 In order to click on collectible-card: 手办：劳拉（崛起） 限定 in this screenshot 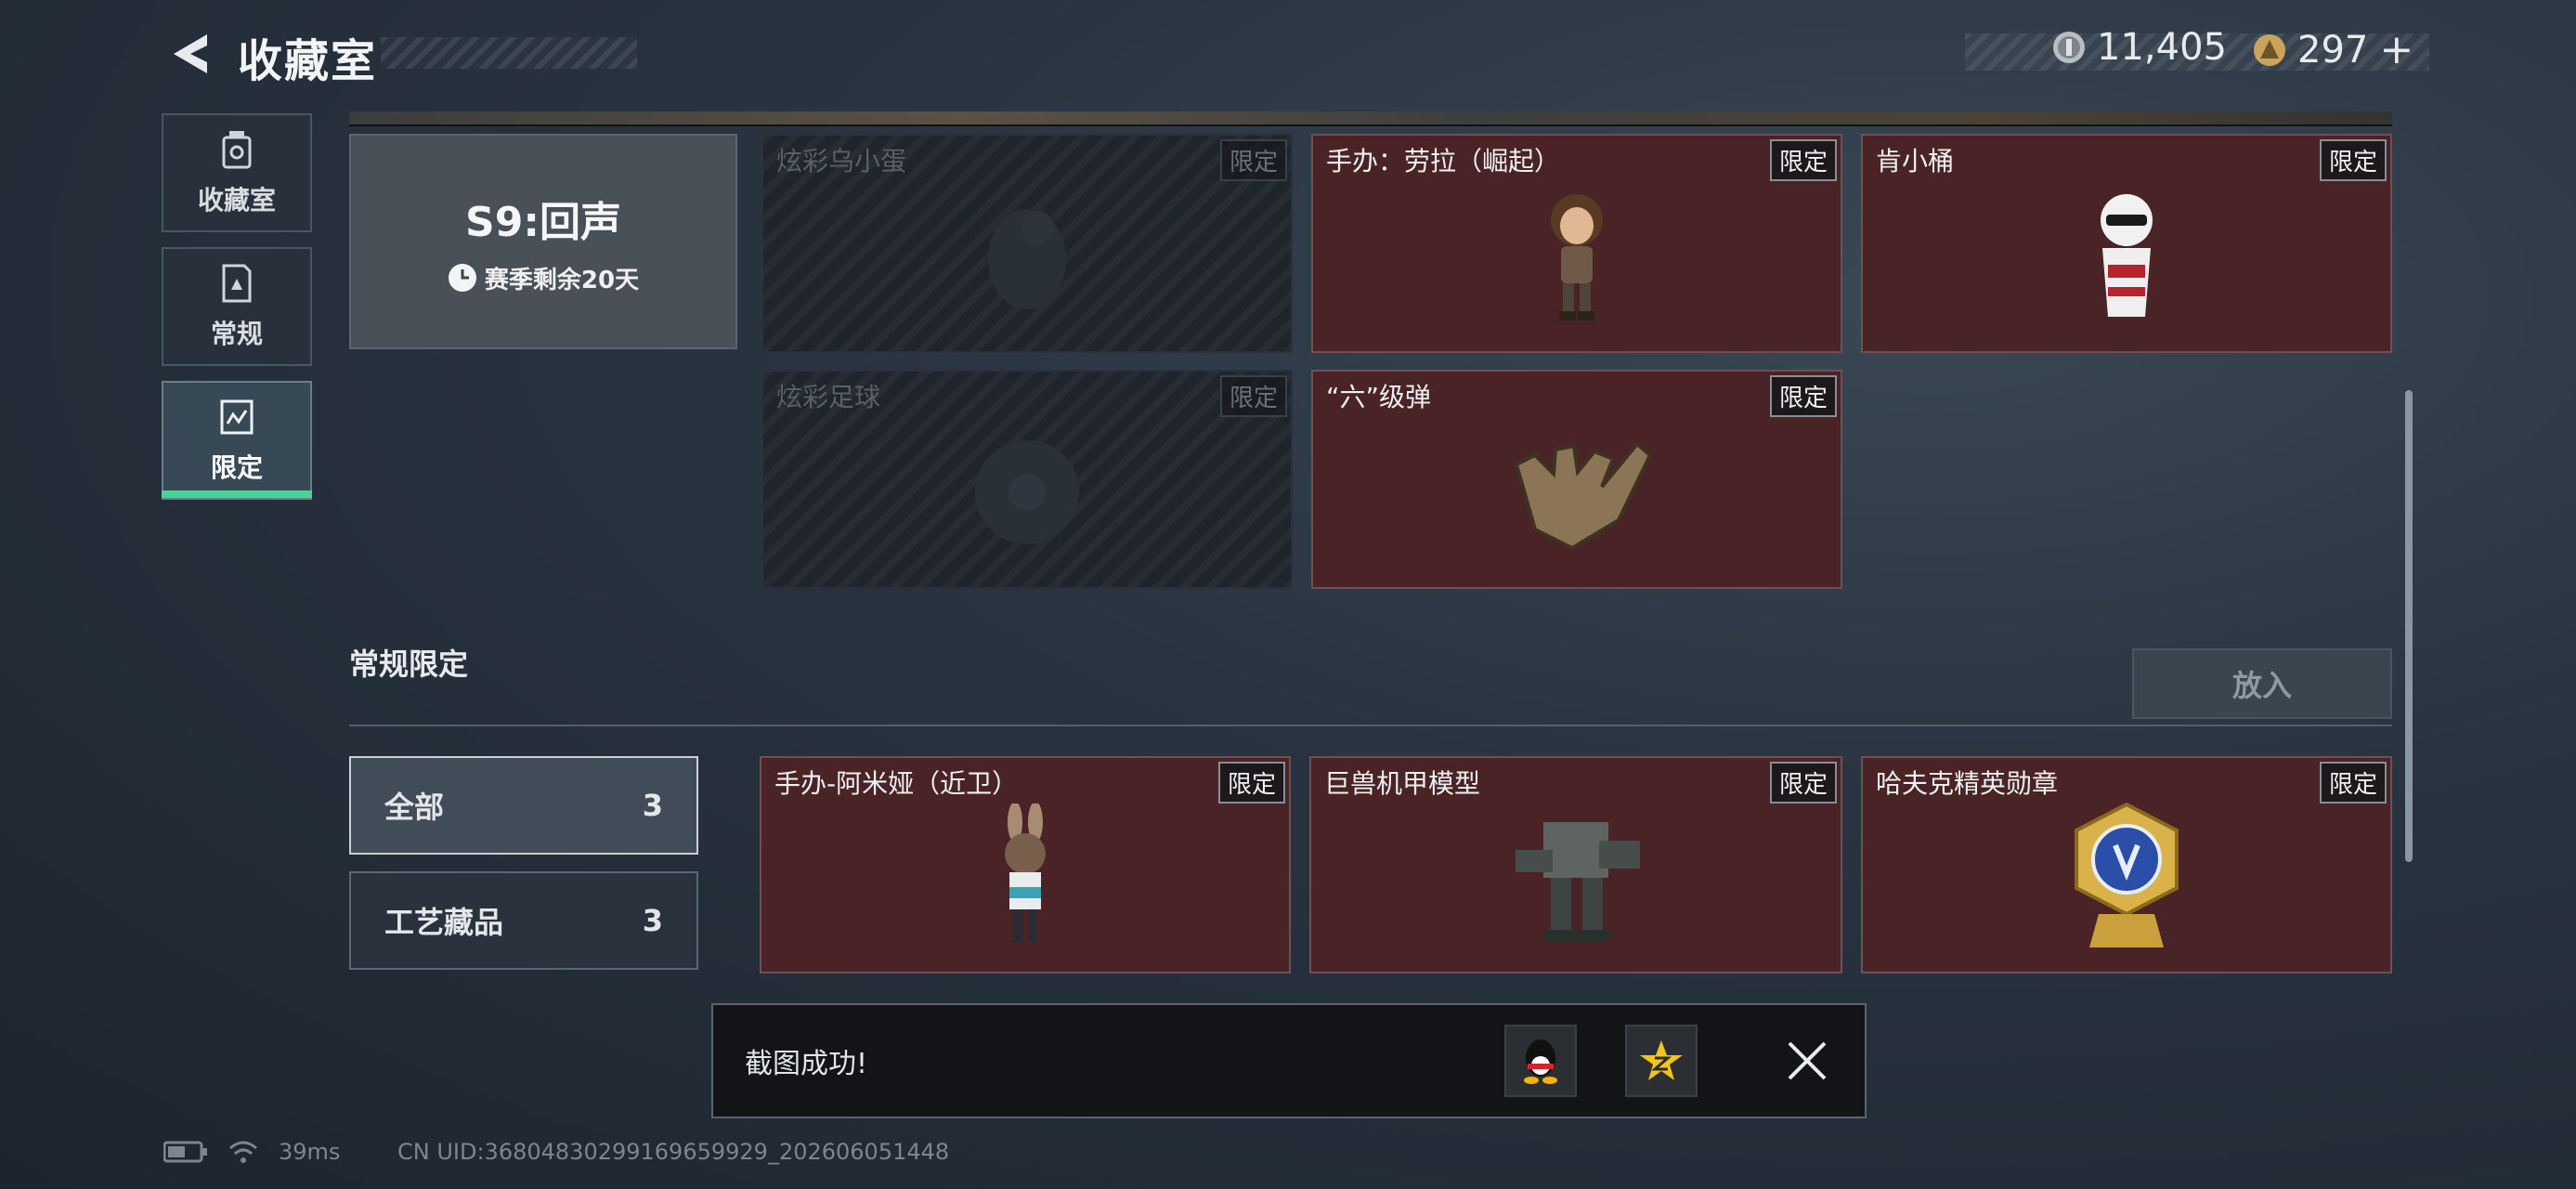, I will do `click(1576, 244)`.